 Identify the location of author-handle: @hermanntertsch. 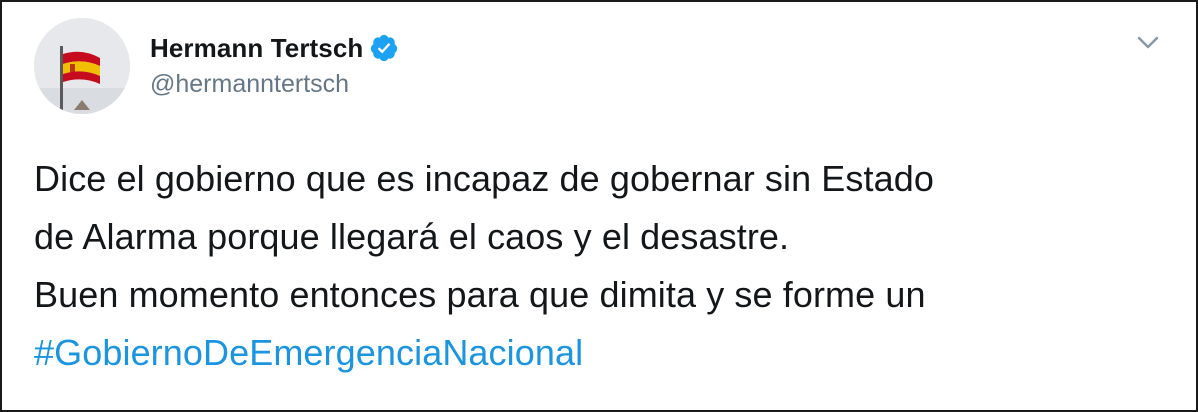
(274, 84).